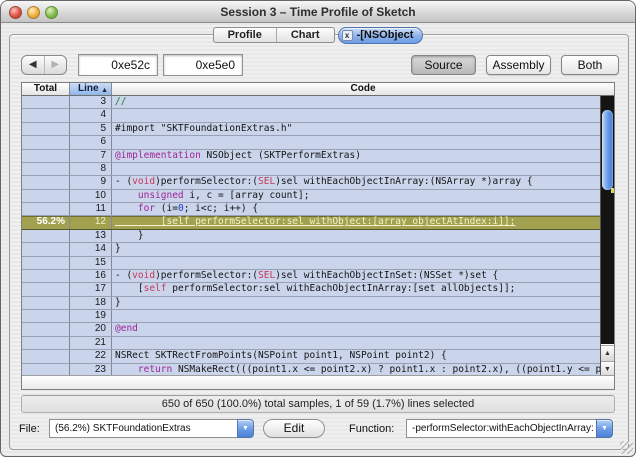  I want to click on file-popup-arrow-icon: ▼, so click(245, 428).